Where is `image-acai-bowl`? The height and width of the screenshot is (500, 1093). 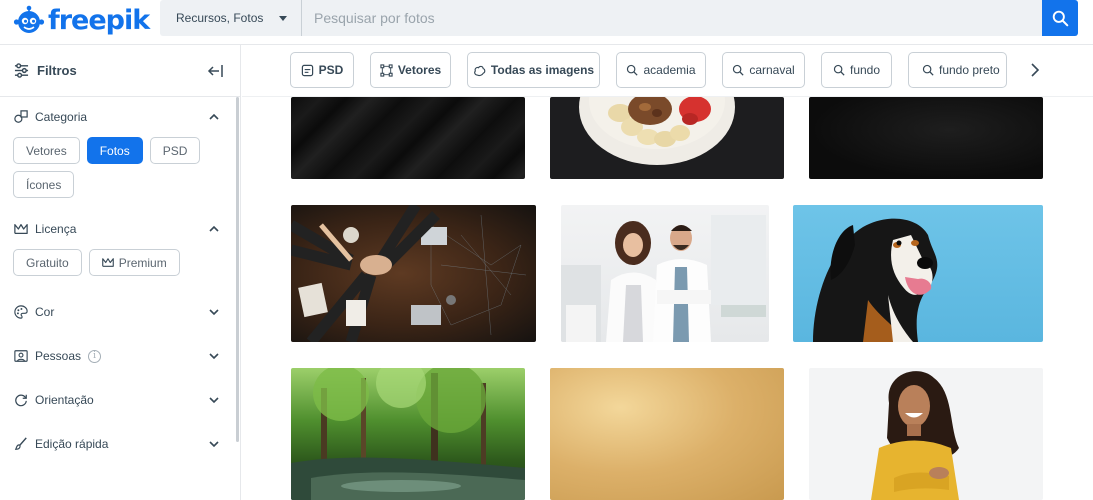 image-acai-bowl is located at coordinates (667, 138).